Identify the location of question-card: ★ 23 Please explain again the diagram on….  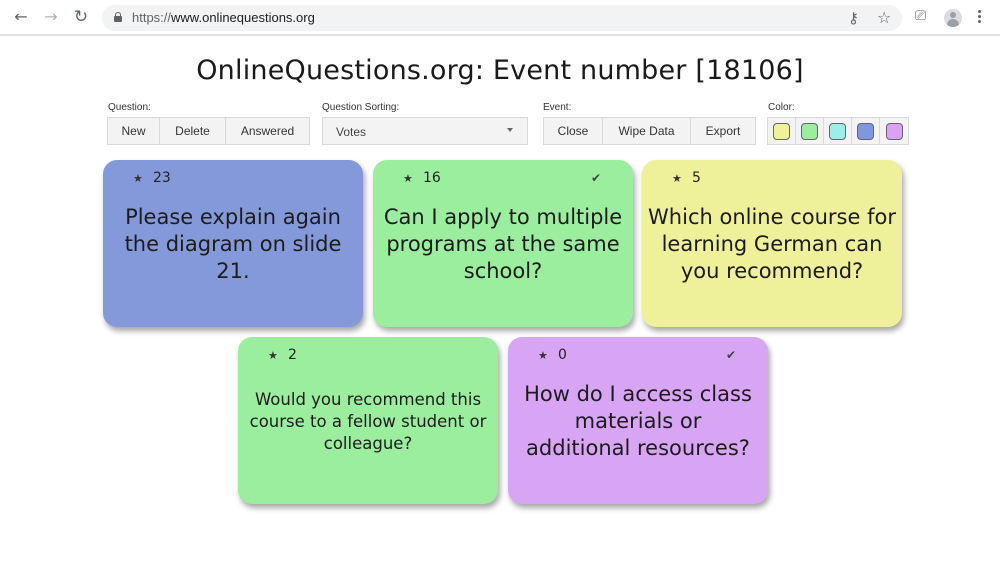
(233, 243).